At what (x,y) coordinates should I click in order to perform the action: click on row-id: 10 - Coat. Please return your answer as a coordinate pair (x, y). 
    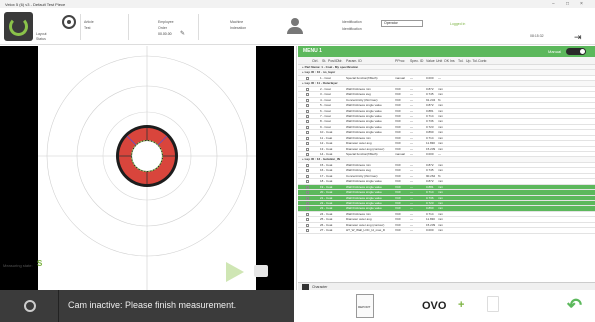
    Looking at the image, I should click on (326, 132).